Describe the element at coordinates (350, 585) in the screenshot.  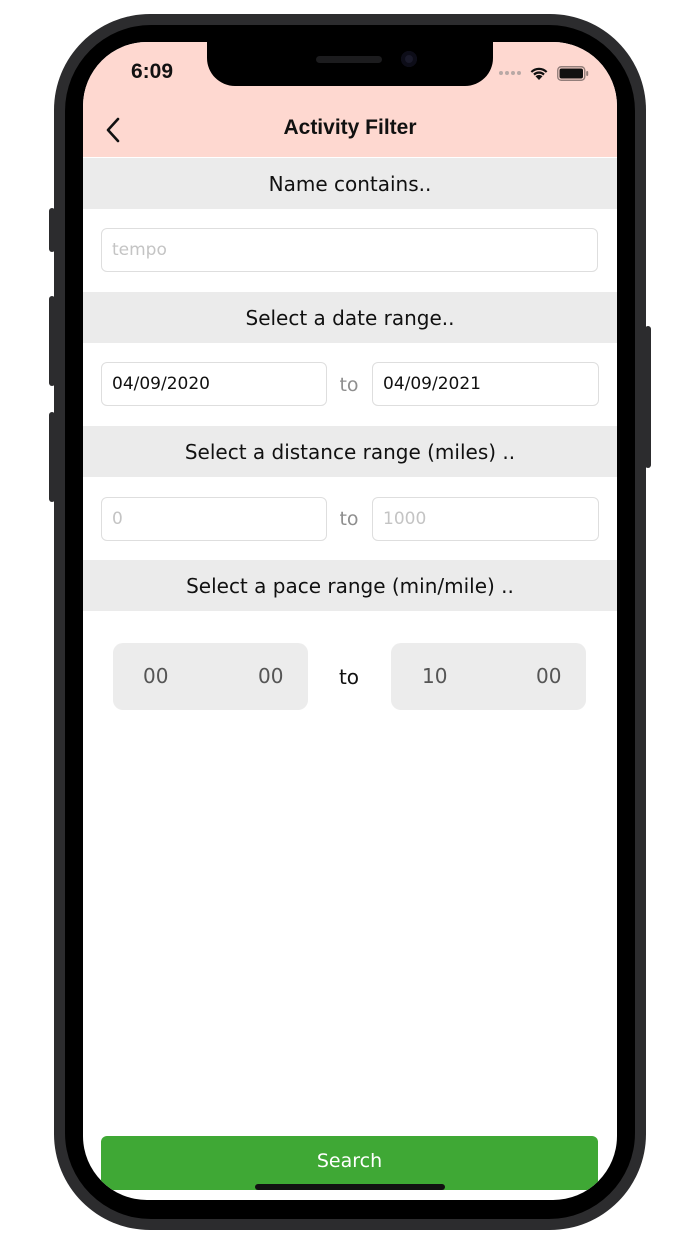
I see `pace-section-header: Select a pace range (min/mile) ..` at that location.